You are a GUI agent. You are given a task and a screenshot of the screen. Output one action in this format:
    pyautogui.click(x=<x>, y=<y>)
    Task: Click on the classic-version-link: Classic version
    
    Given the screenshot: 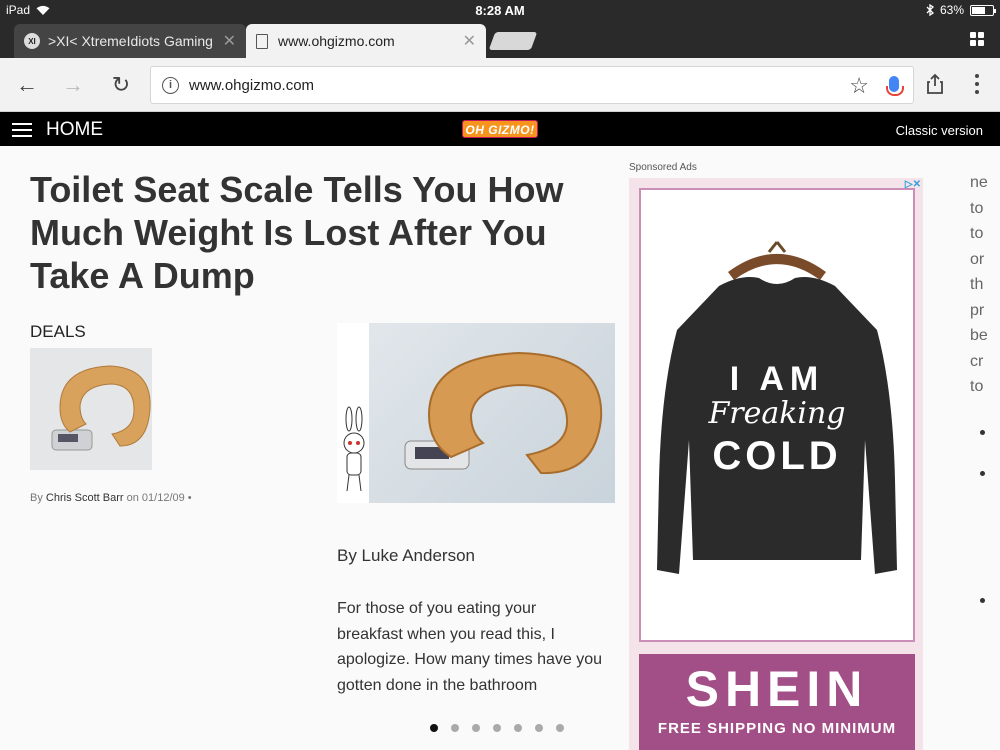 What is the action you would take?
    pyautogui.click(x=939, y=130)
    